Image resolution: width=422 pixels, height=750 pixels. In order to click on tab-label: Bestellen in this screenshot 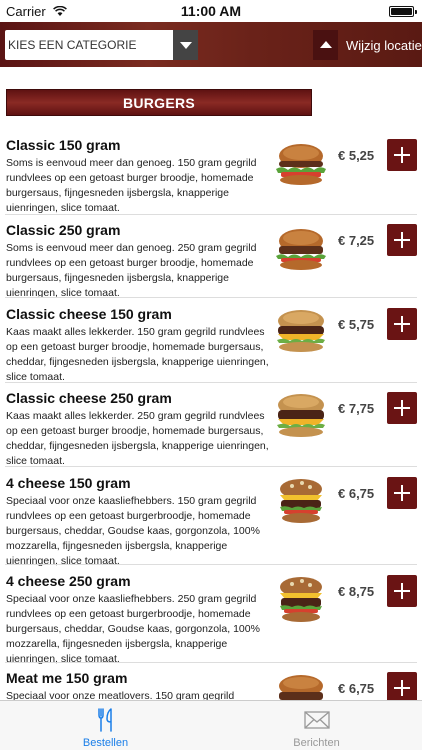, I will do `click(105, 743)`.